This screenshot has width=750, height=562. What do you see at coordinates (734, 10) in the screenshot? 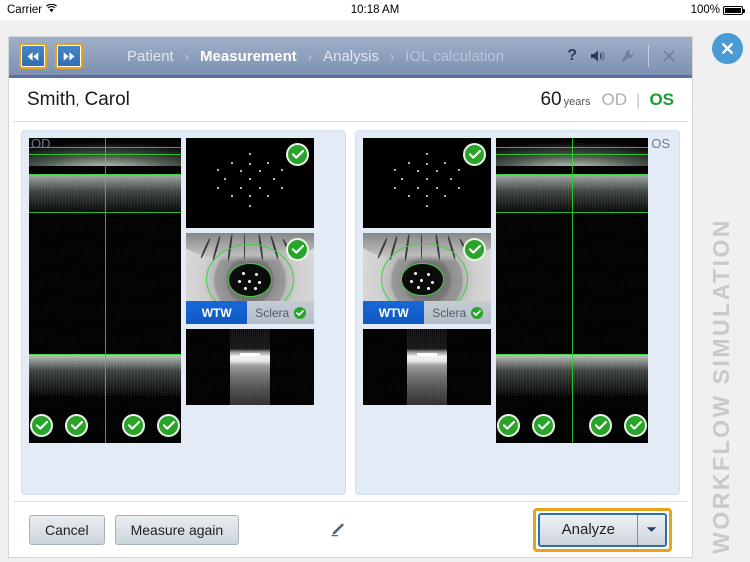
I see `battery-full-icon` at bounding box center [734, 10].